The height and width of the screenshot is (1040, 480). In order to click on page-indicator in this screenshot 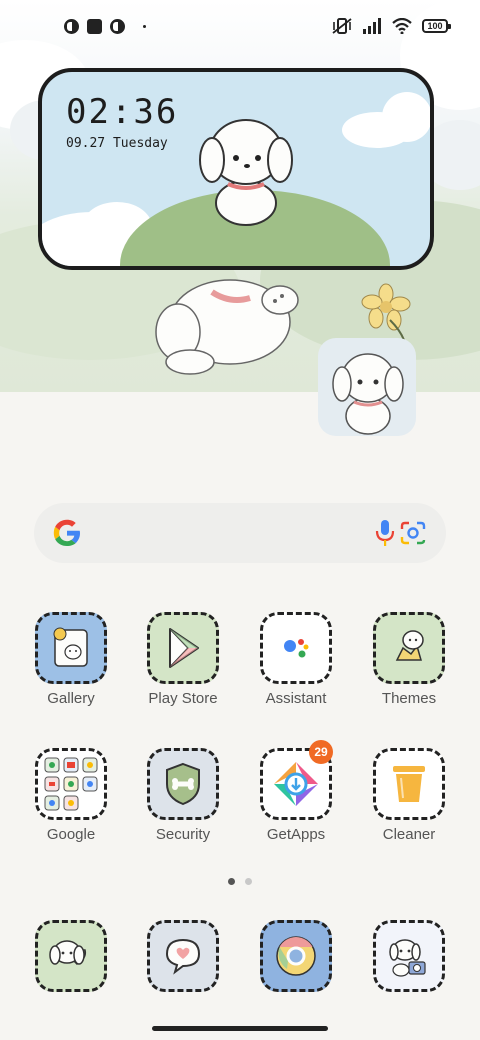, I will do `click(240, 881)`.